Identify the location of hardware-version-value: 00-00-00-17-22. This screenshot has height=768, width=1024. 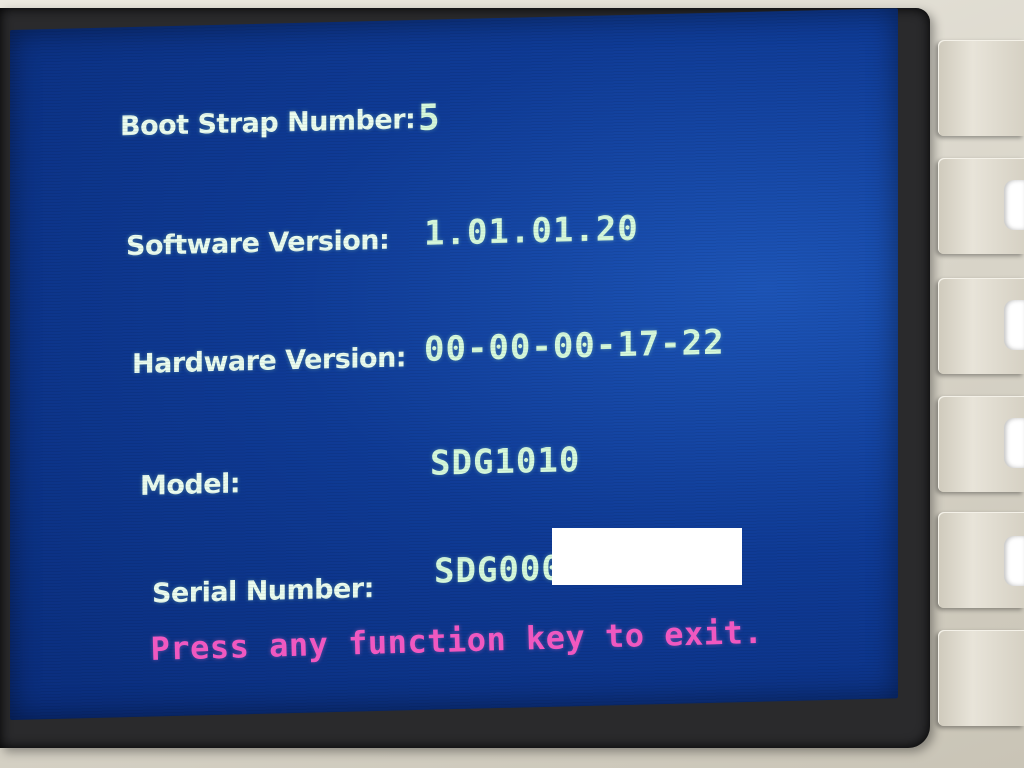
(574, 346).